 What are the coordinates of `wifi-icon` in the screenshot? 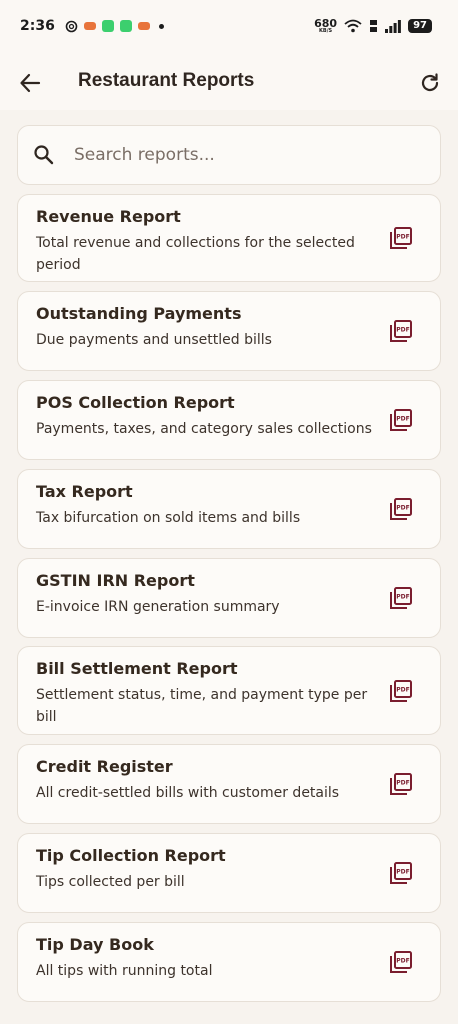 It's located at (353, 26).